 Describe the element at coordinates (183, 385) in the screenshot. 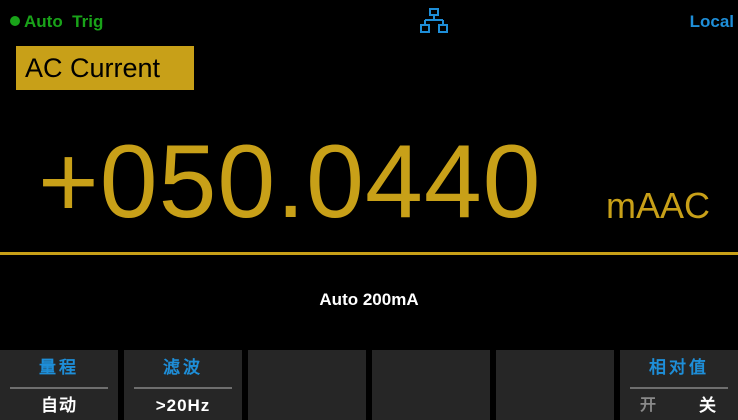

I see `softkey-filter: 滤波 >20Hz` at that location.